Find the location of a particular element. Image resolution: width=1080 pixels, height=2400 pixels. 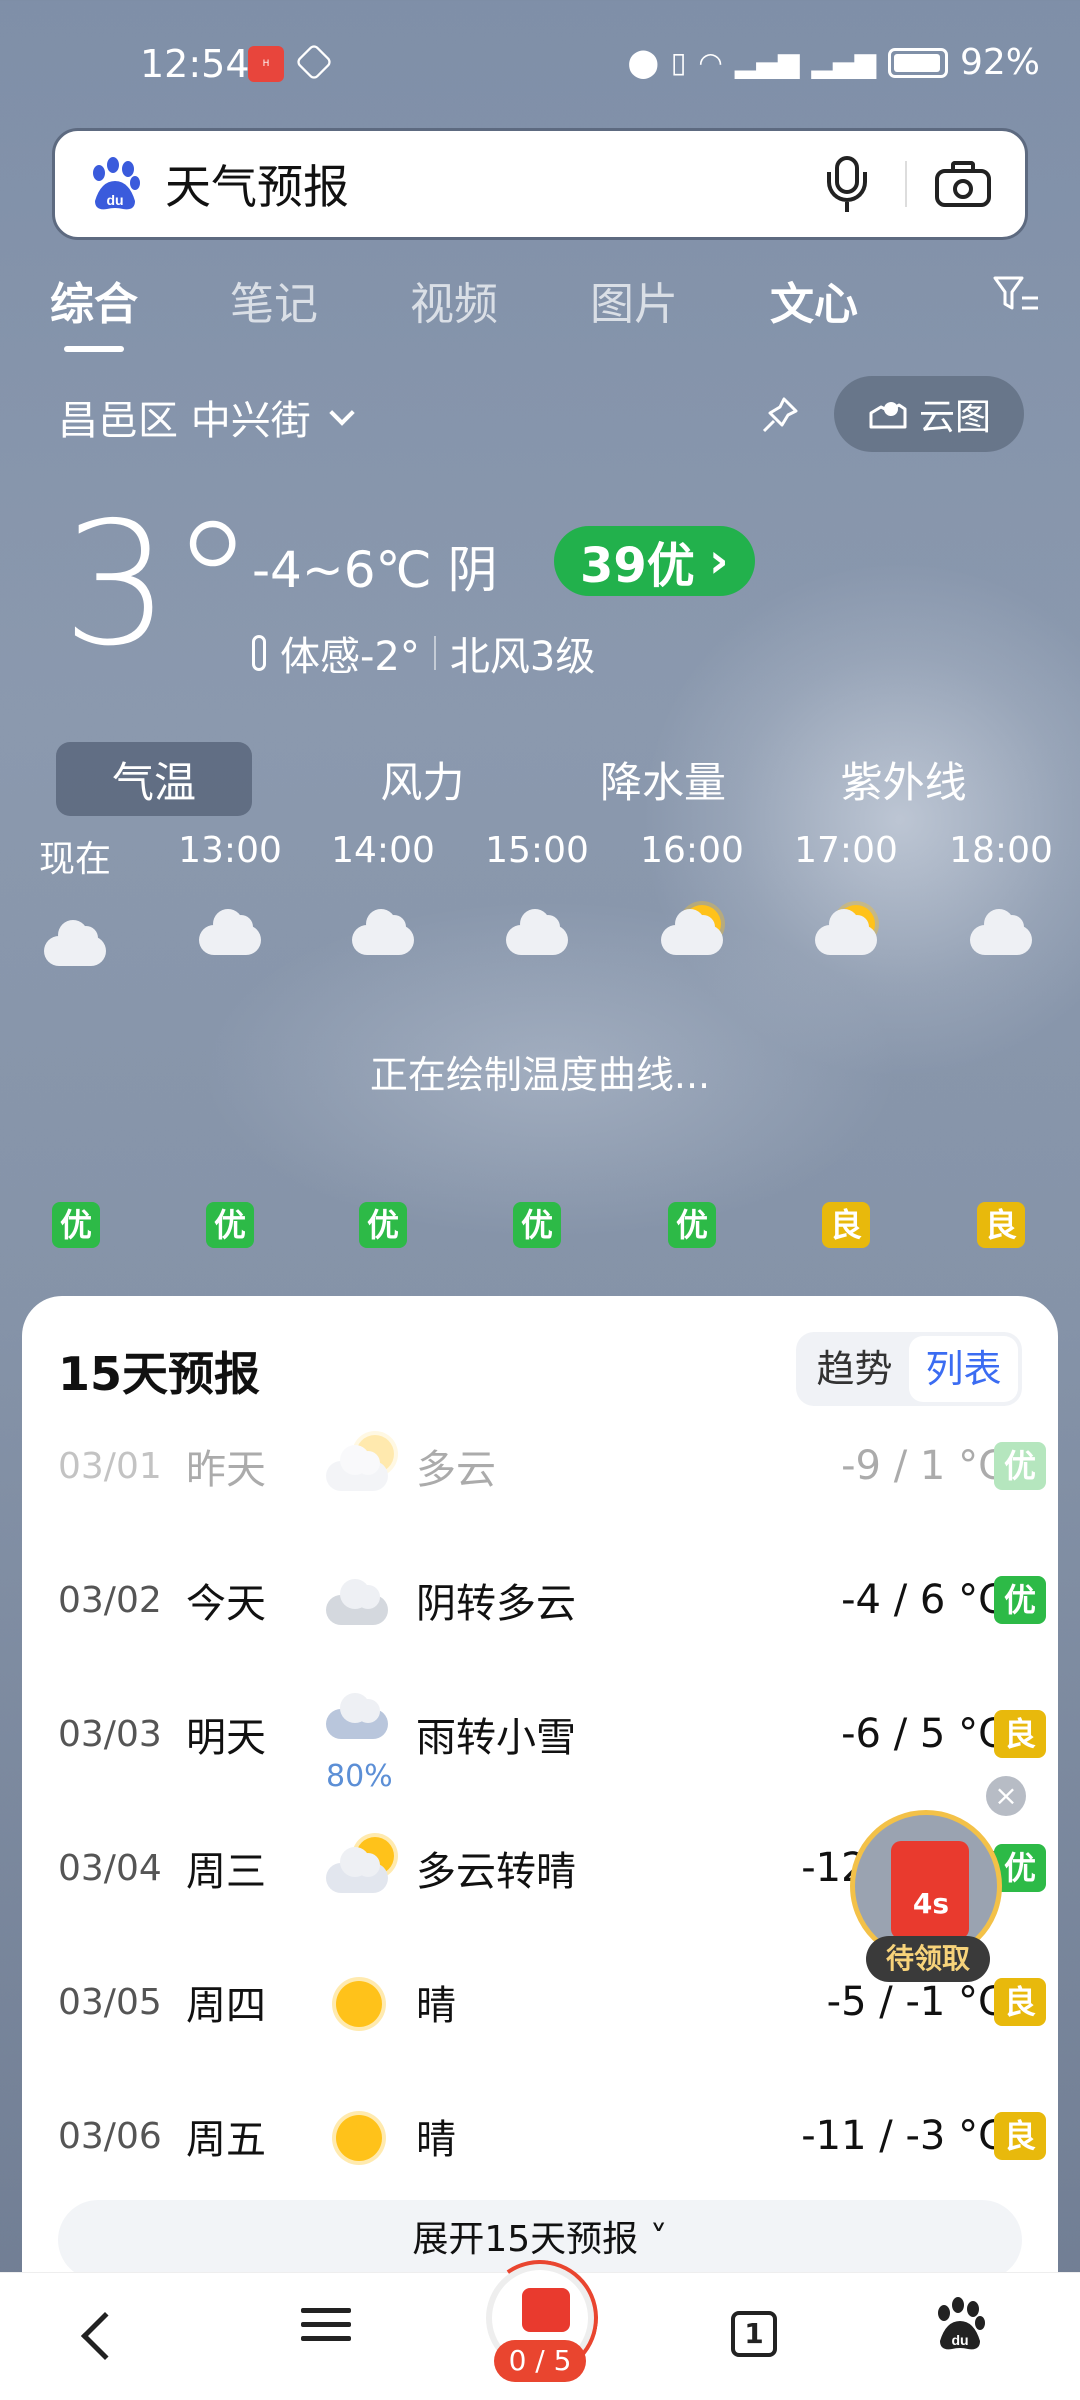

day-temp: -11 / -3 °C is located at coordinates (903, 2136).